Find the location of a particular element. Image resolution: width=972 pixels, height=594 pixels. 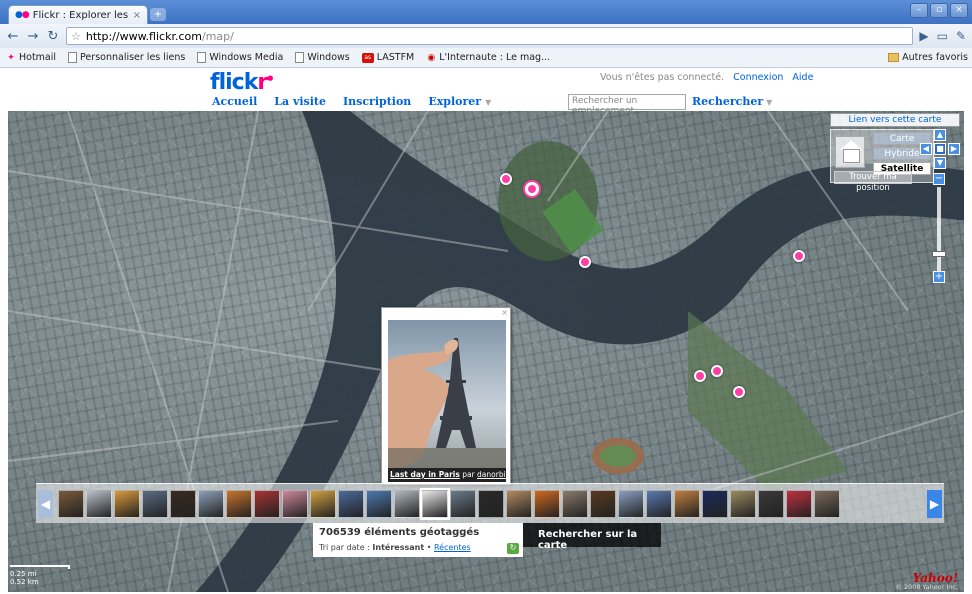

user-status: Vous n'êtes pas connecté. Connexion Aide is located at coordinates (706, 77).